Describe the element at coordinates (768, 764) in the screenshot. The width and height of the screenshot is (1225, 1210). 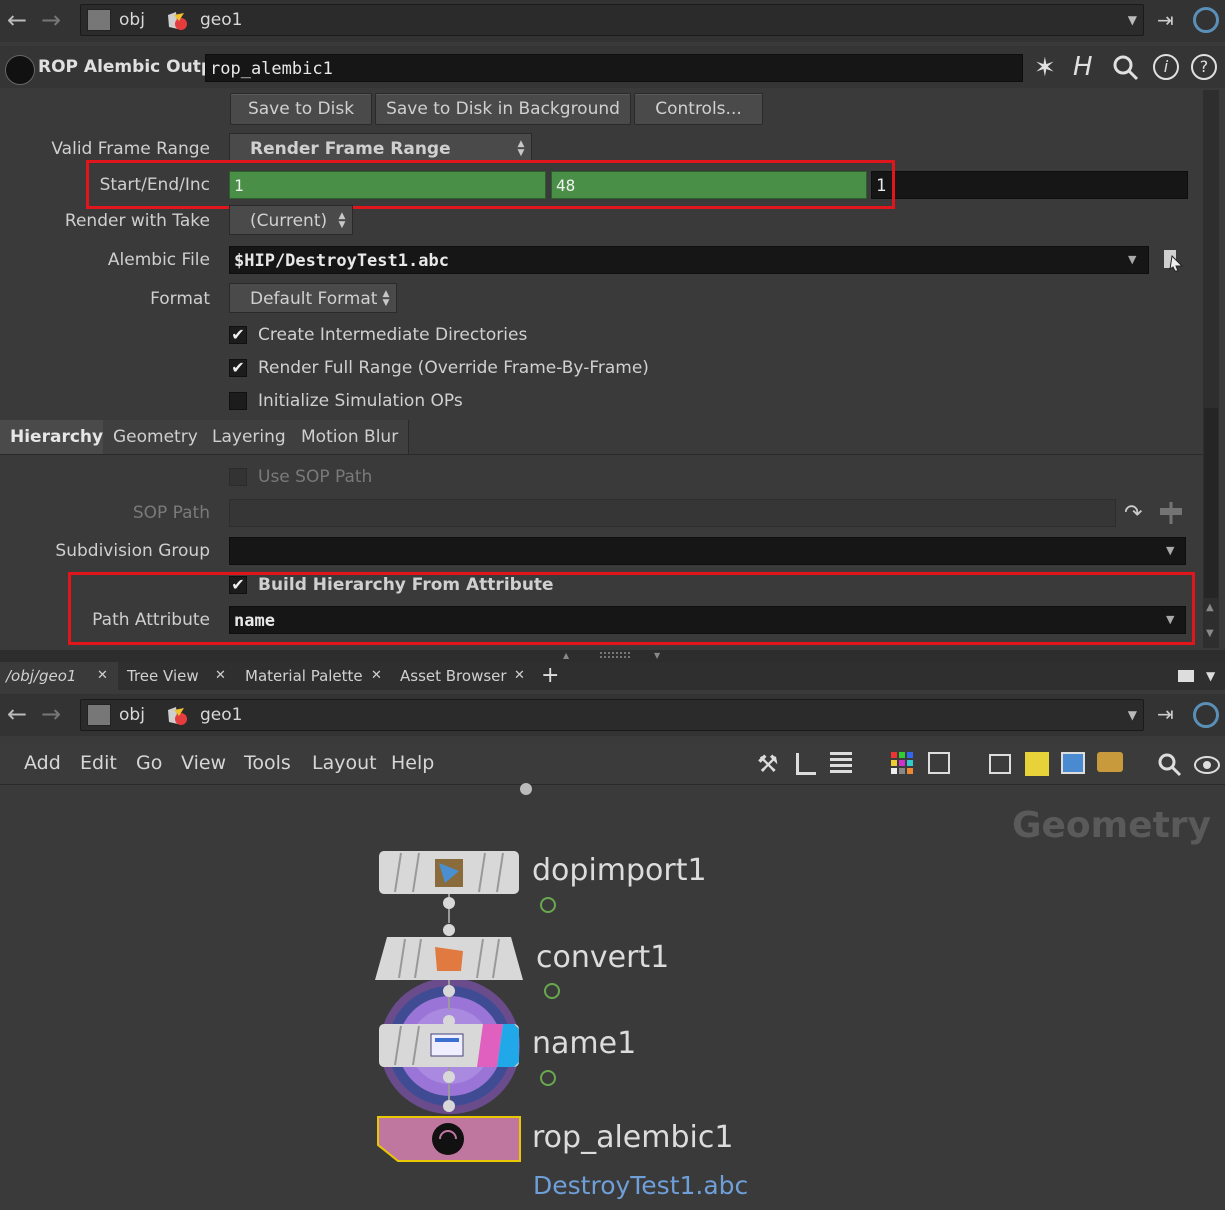
I see `tools-wrench-icon: ⚒` at that location.